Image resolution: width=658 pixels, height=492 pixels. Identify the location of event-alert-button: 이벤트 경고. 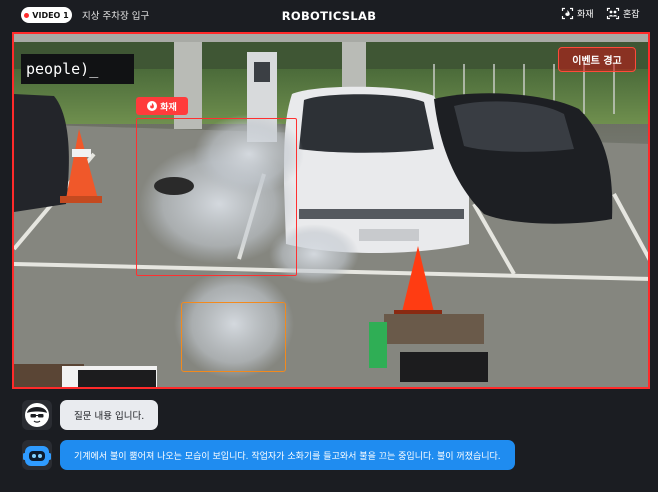
(597, 59).